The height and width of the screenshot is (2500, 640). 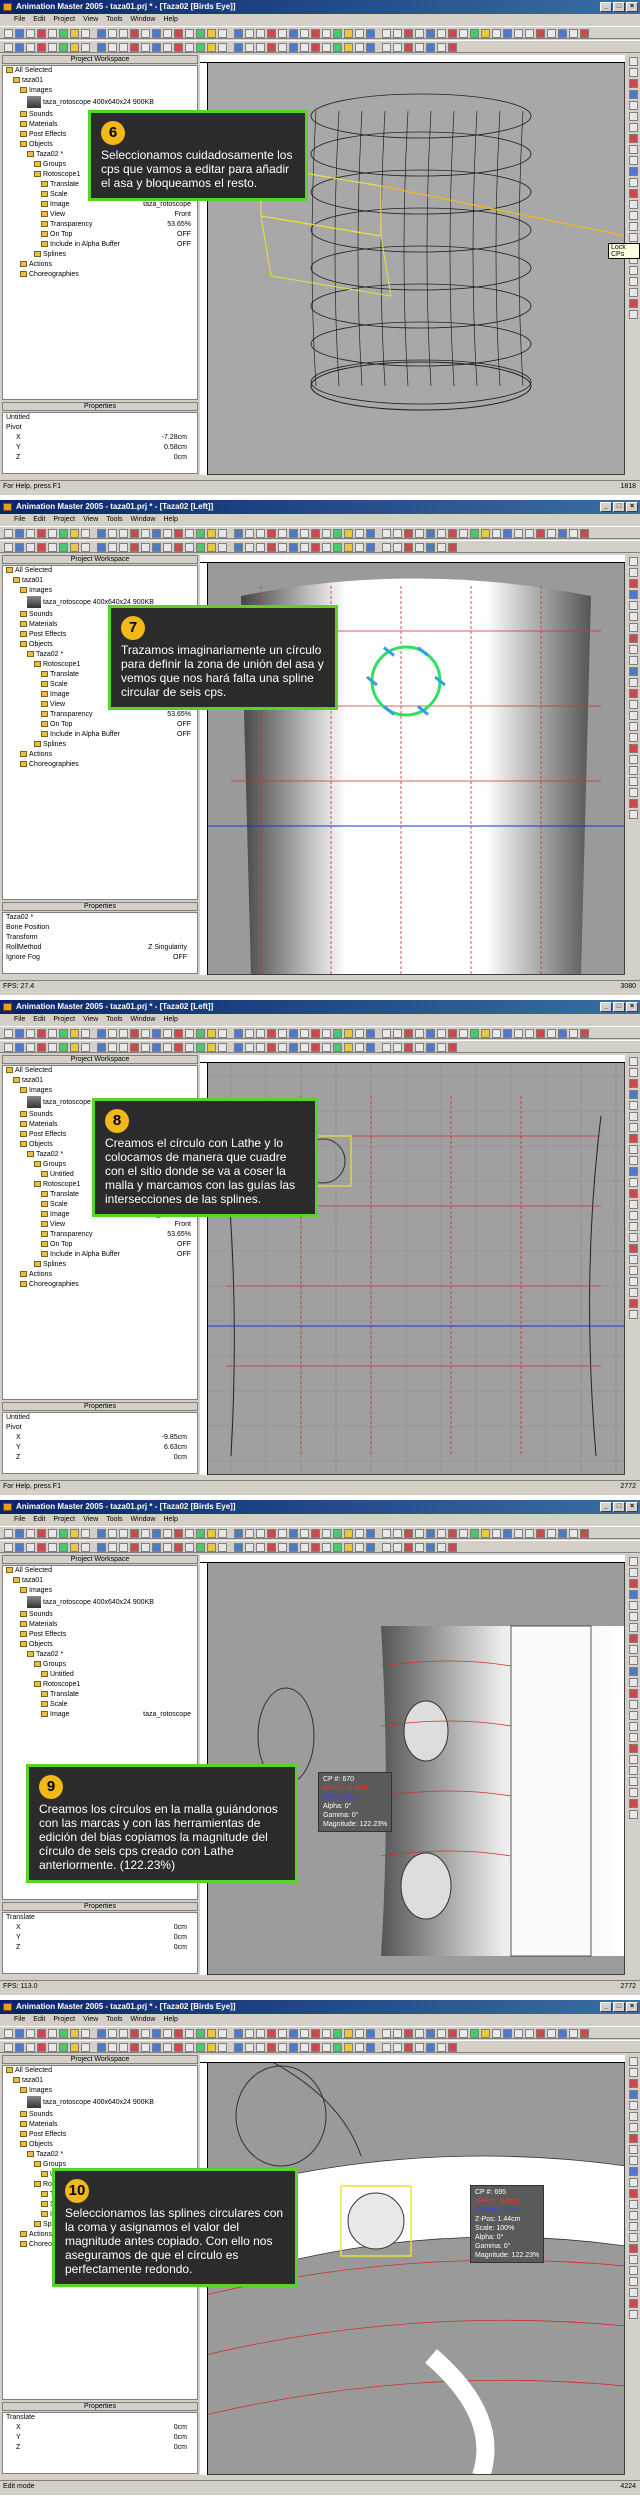 I want to click on properties-panel: Translate X 0cm Y 0cm Z 0cm, so click(x=100, y=1943).